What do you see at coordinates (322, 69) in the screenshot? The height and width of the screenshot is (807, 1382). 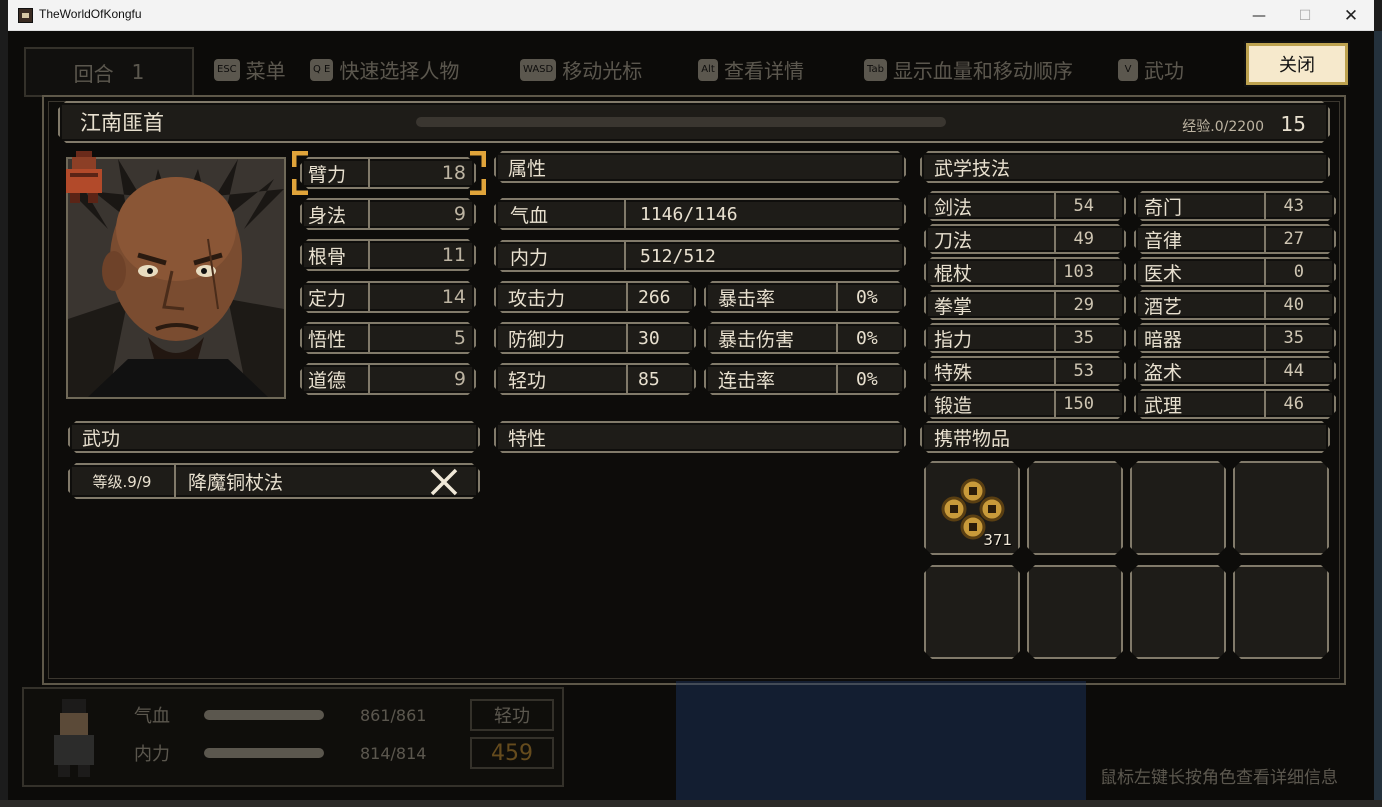 I see `key-icon: Q E` at bounding box center [322, 69].